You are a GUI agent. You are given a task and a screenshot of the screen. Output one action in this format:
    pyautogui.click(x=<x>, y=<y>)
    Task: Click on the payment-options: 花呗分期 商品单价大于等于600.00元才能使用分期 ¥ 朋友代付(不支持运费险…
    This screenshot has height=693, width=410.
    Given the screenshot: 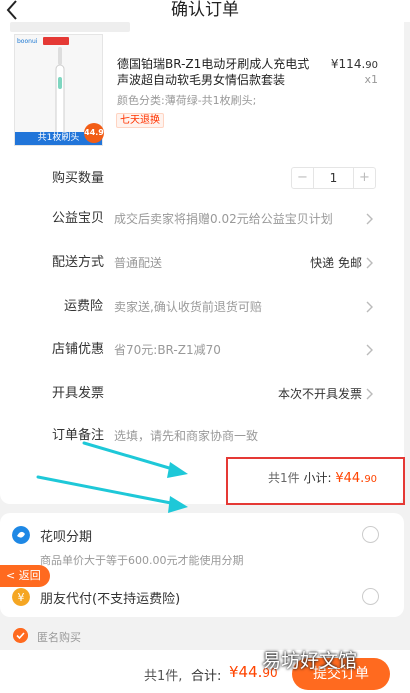 What is the action you would take?
    pyautogui.click(x=202, y=565)
    